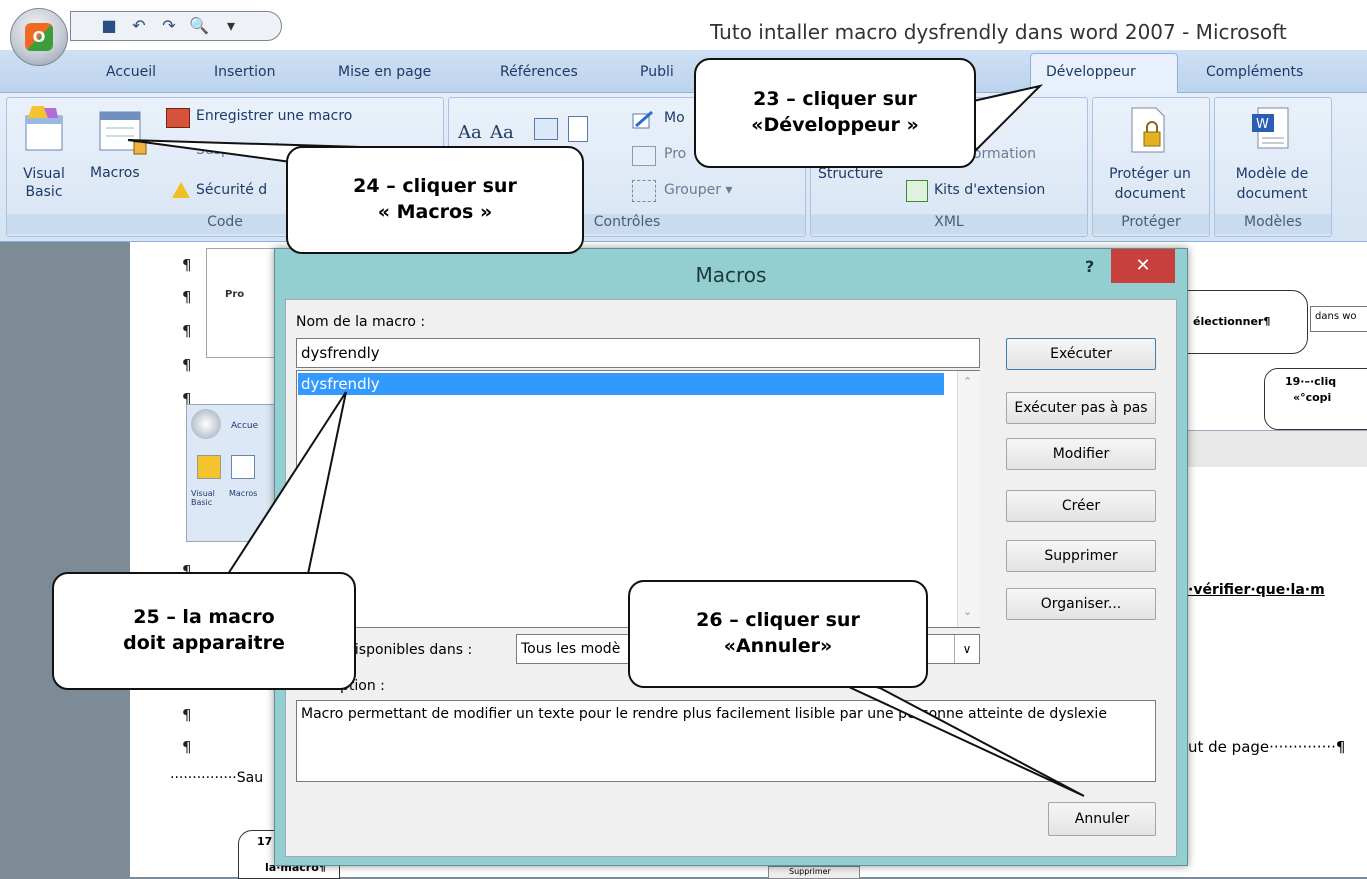 This screenshot has width=1367, height=879. Describe the element at coordinates (1262, 124) in the screenshot. I see `svg-text: W` at that location.